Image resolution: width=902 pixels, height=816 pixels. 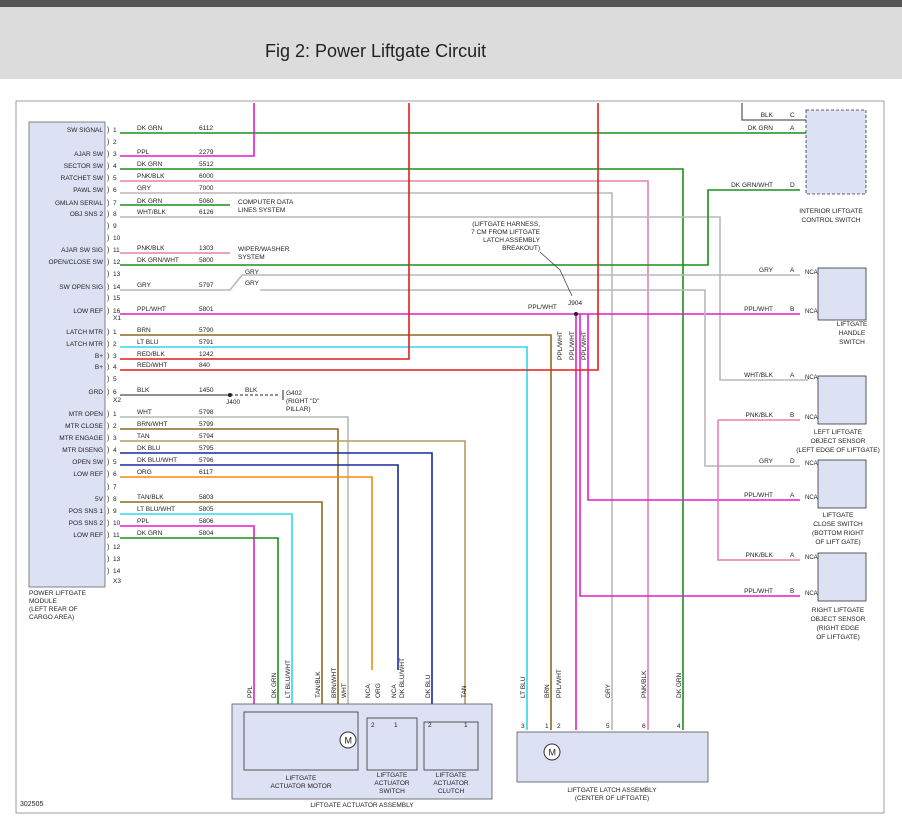 What do you see at coordinates (773, 112) in the screenshot?
I see `wire-blk-interior` at bounding box center [773, 112].